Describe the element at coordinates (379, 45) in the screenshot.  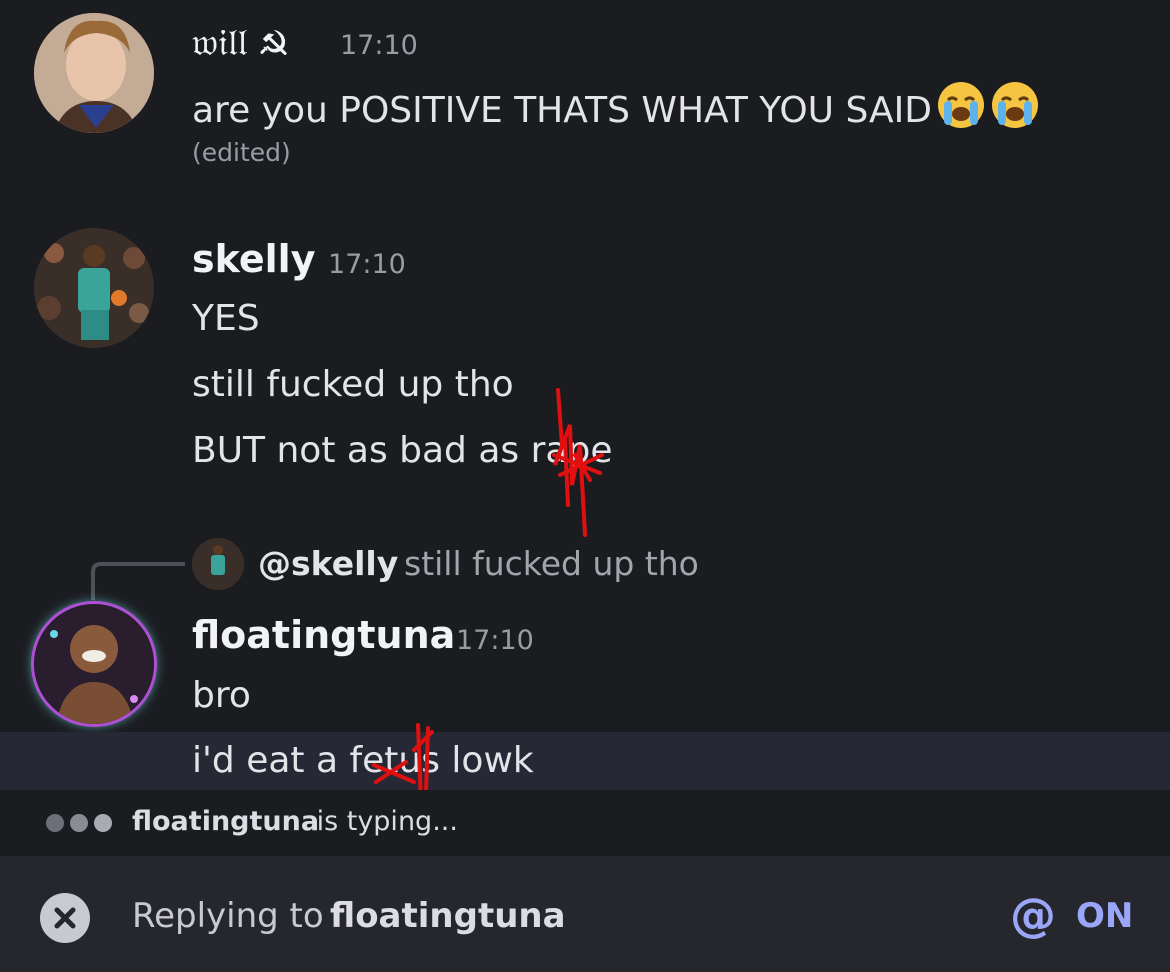
I see `timestamp-will: 17:10` at that location.